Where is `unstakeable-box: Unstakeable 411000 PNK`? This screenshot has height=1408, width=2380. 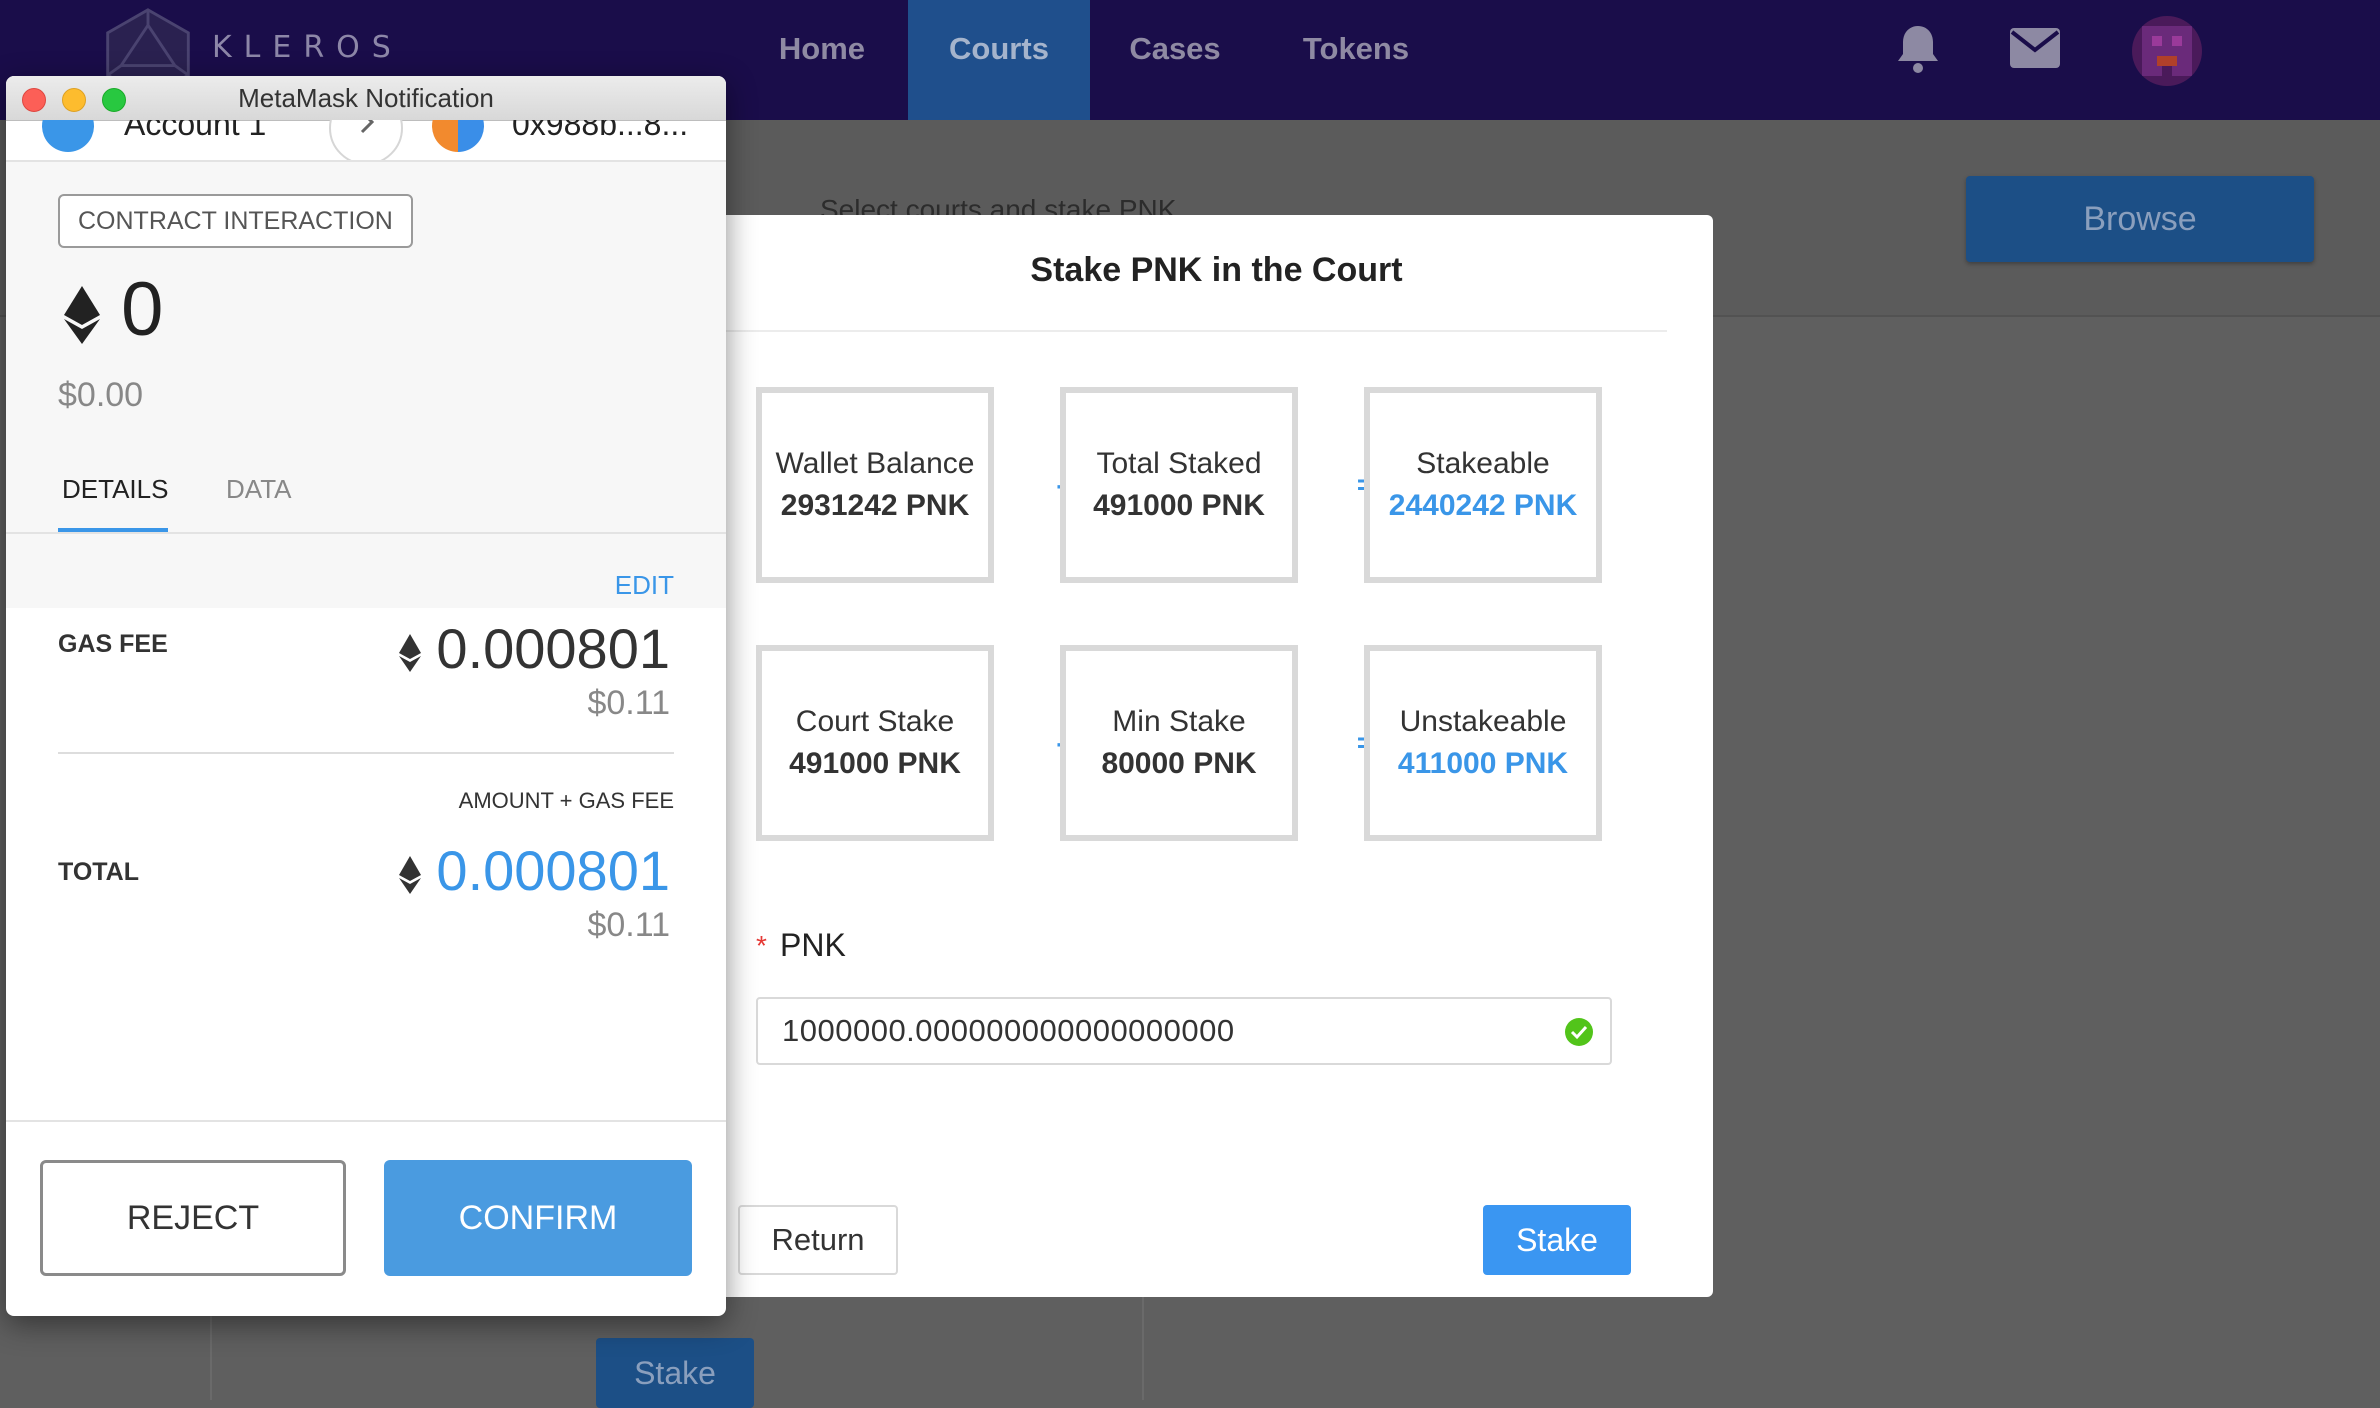
unstakeable-box: Unstakeable 411000 PNK is located at coordinates (1483, 743).